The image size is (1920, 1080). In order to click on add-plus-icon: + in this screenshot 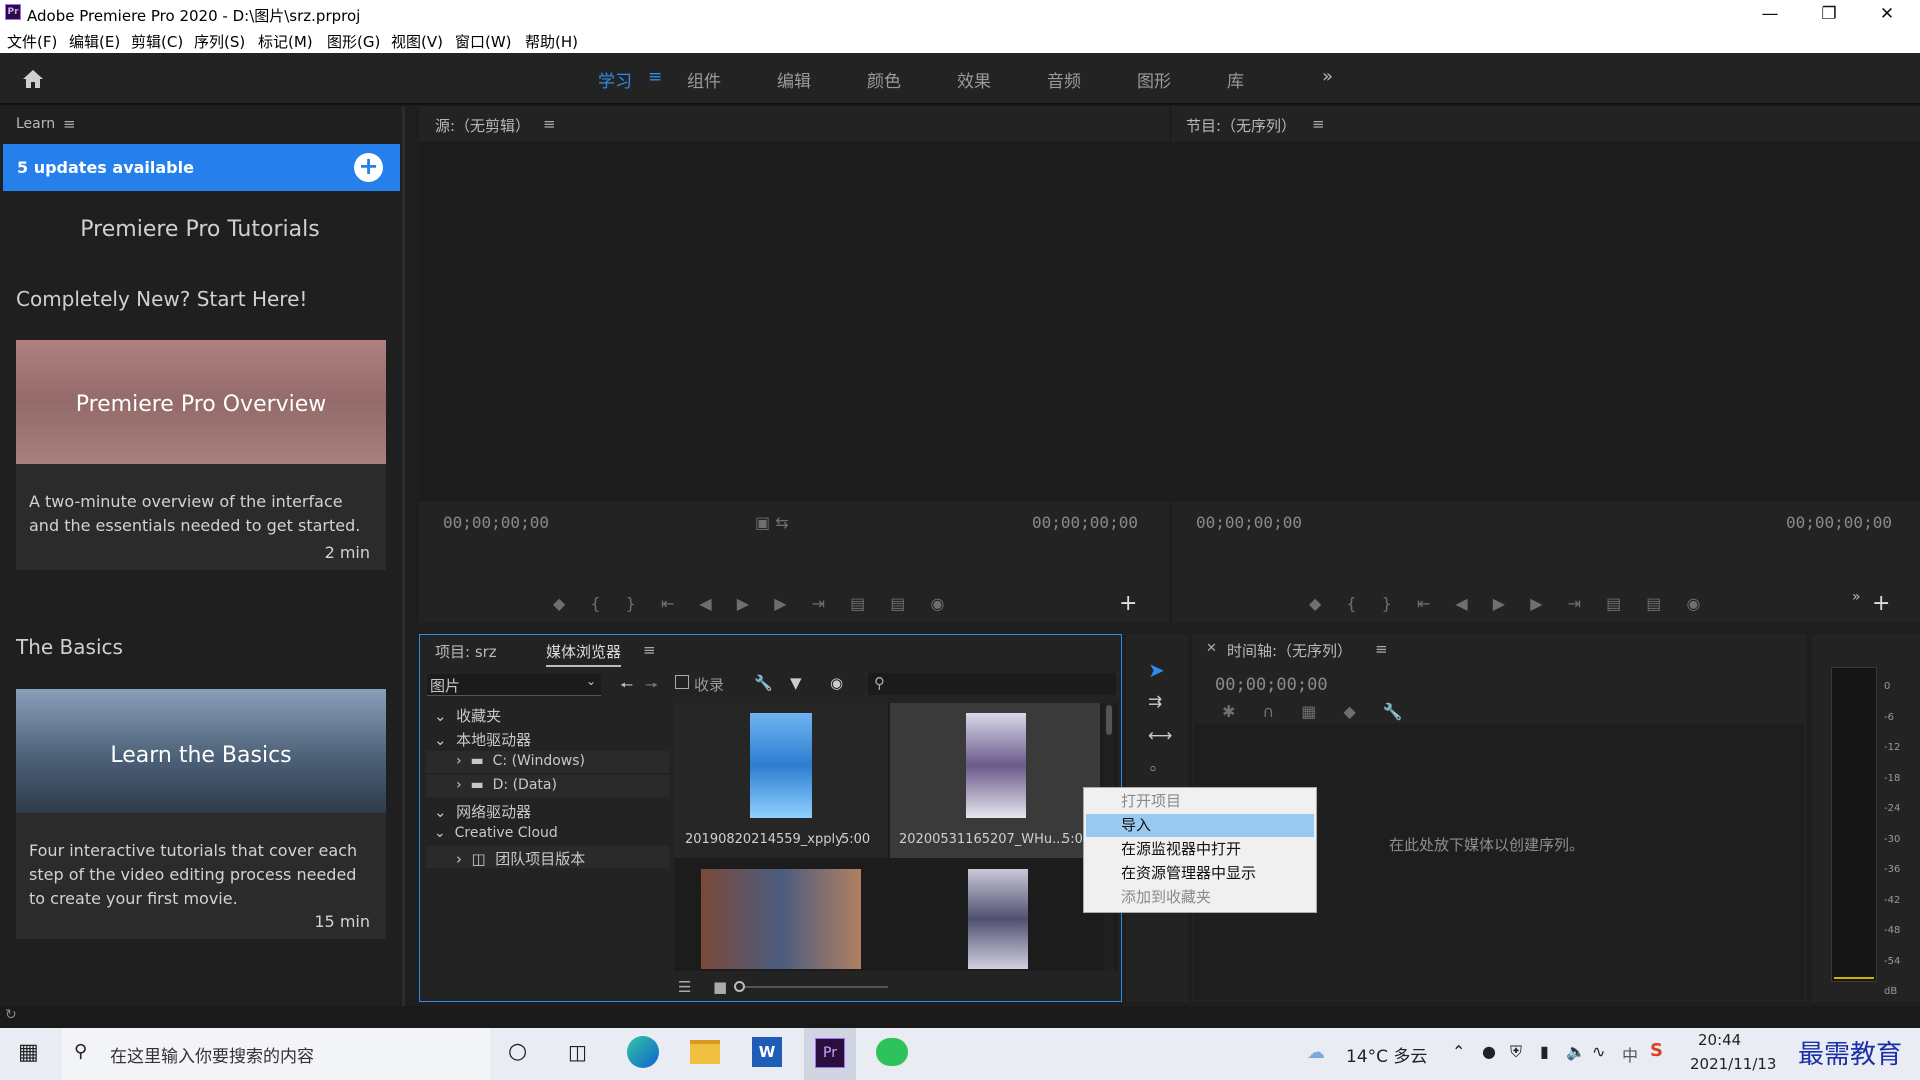, I will do `click(368, 167)`.